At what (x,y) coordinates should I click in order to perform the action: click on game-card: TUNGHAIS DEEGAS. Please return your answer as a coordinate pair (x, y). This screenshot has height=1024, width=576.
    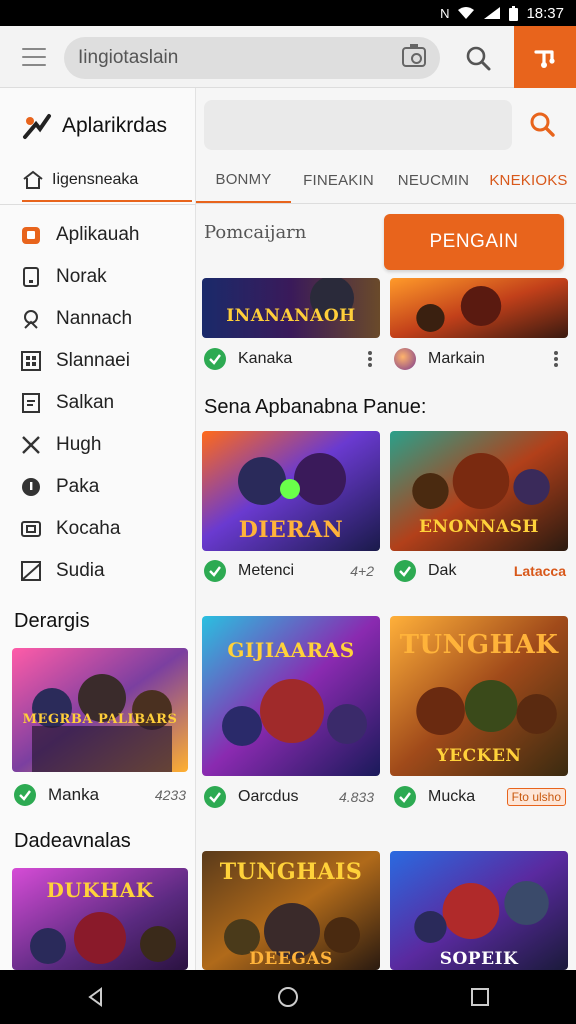
    Looking at the image, I should click on (291, 910).